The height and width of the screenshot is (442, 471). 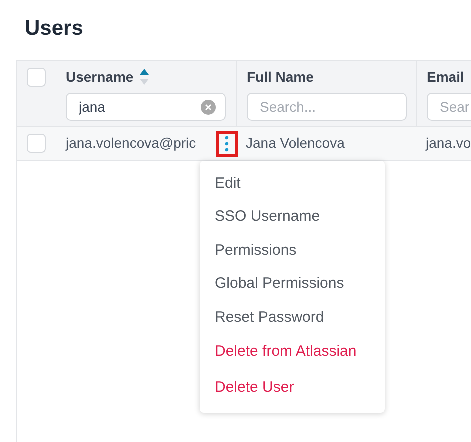 What do you see at coordinates (292, 284) in the screenshot?
I see `menu-item: Global Permissions` at bounding box center [292, 284].